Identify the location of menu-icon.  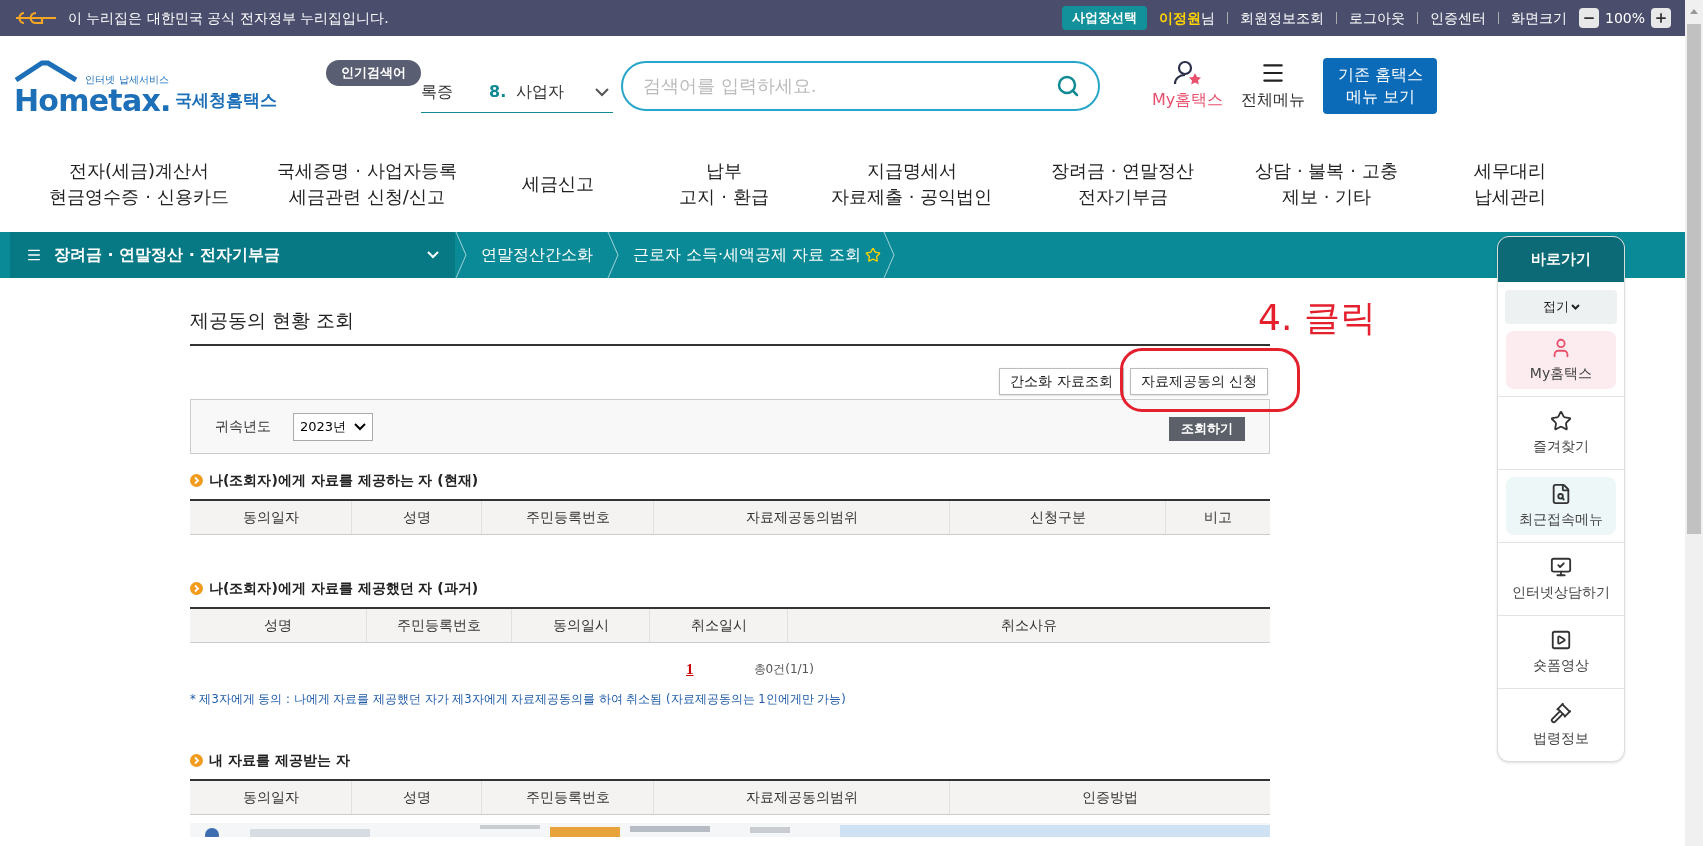
(34, 255).